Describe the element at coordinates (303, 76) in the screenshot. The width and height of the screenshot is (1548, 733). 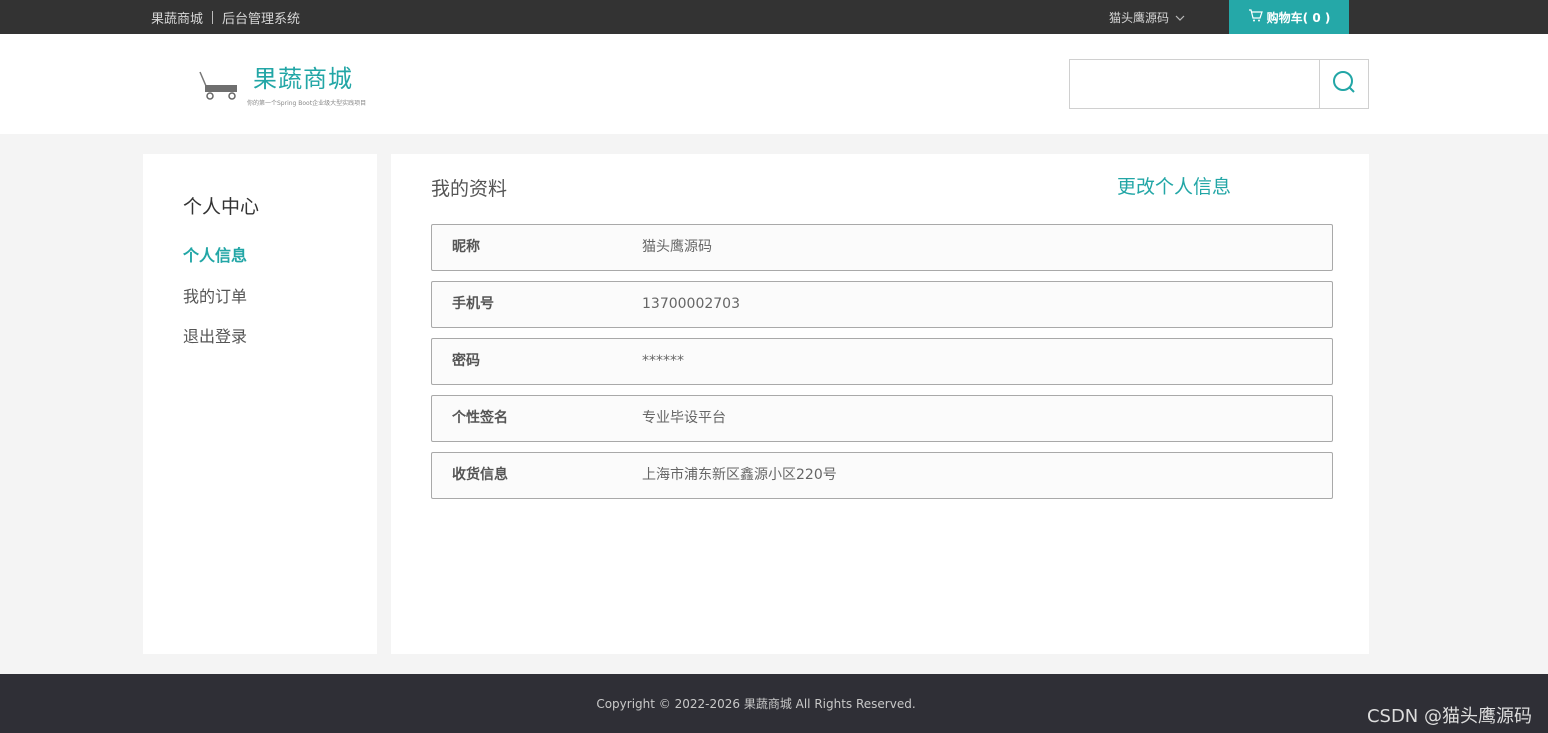
I see `logo-title: 果蔬商城` at that location.